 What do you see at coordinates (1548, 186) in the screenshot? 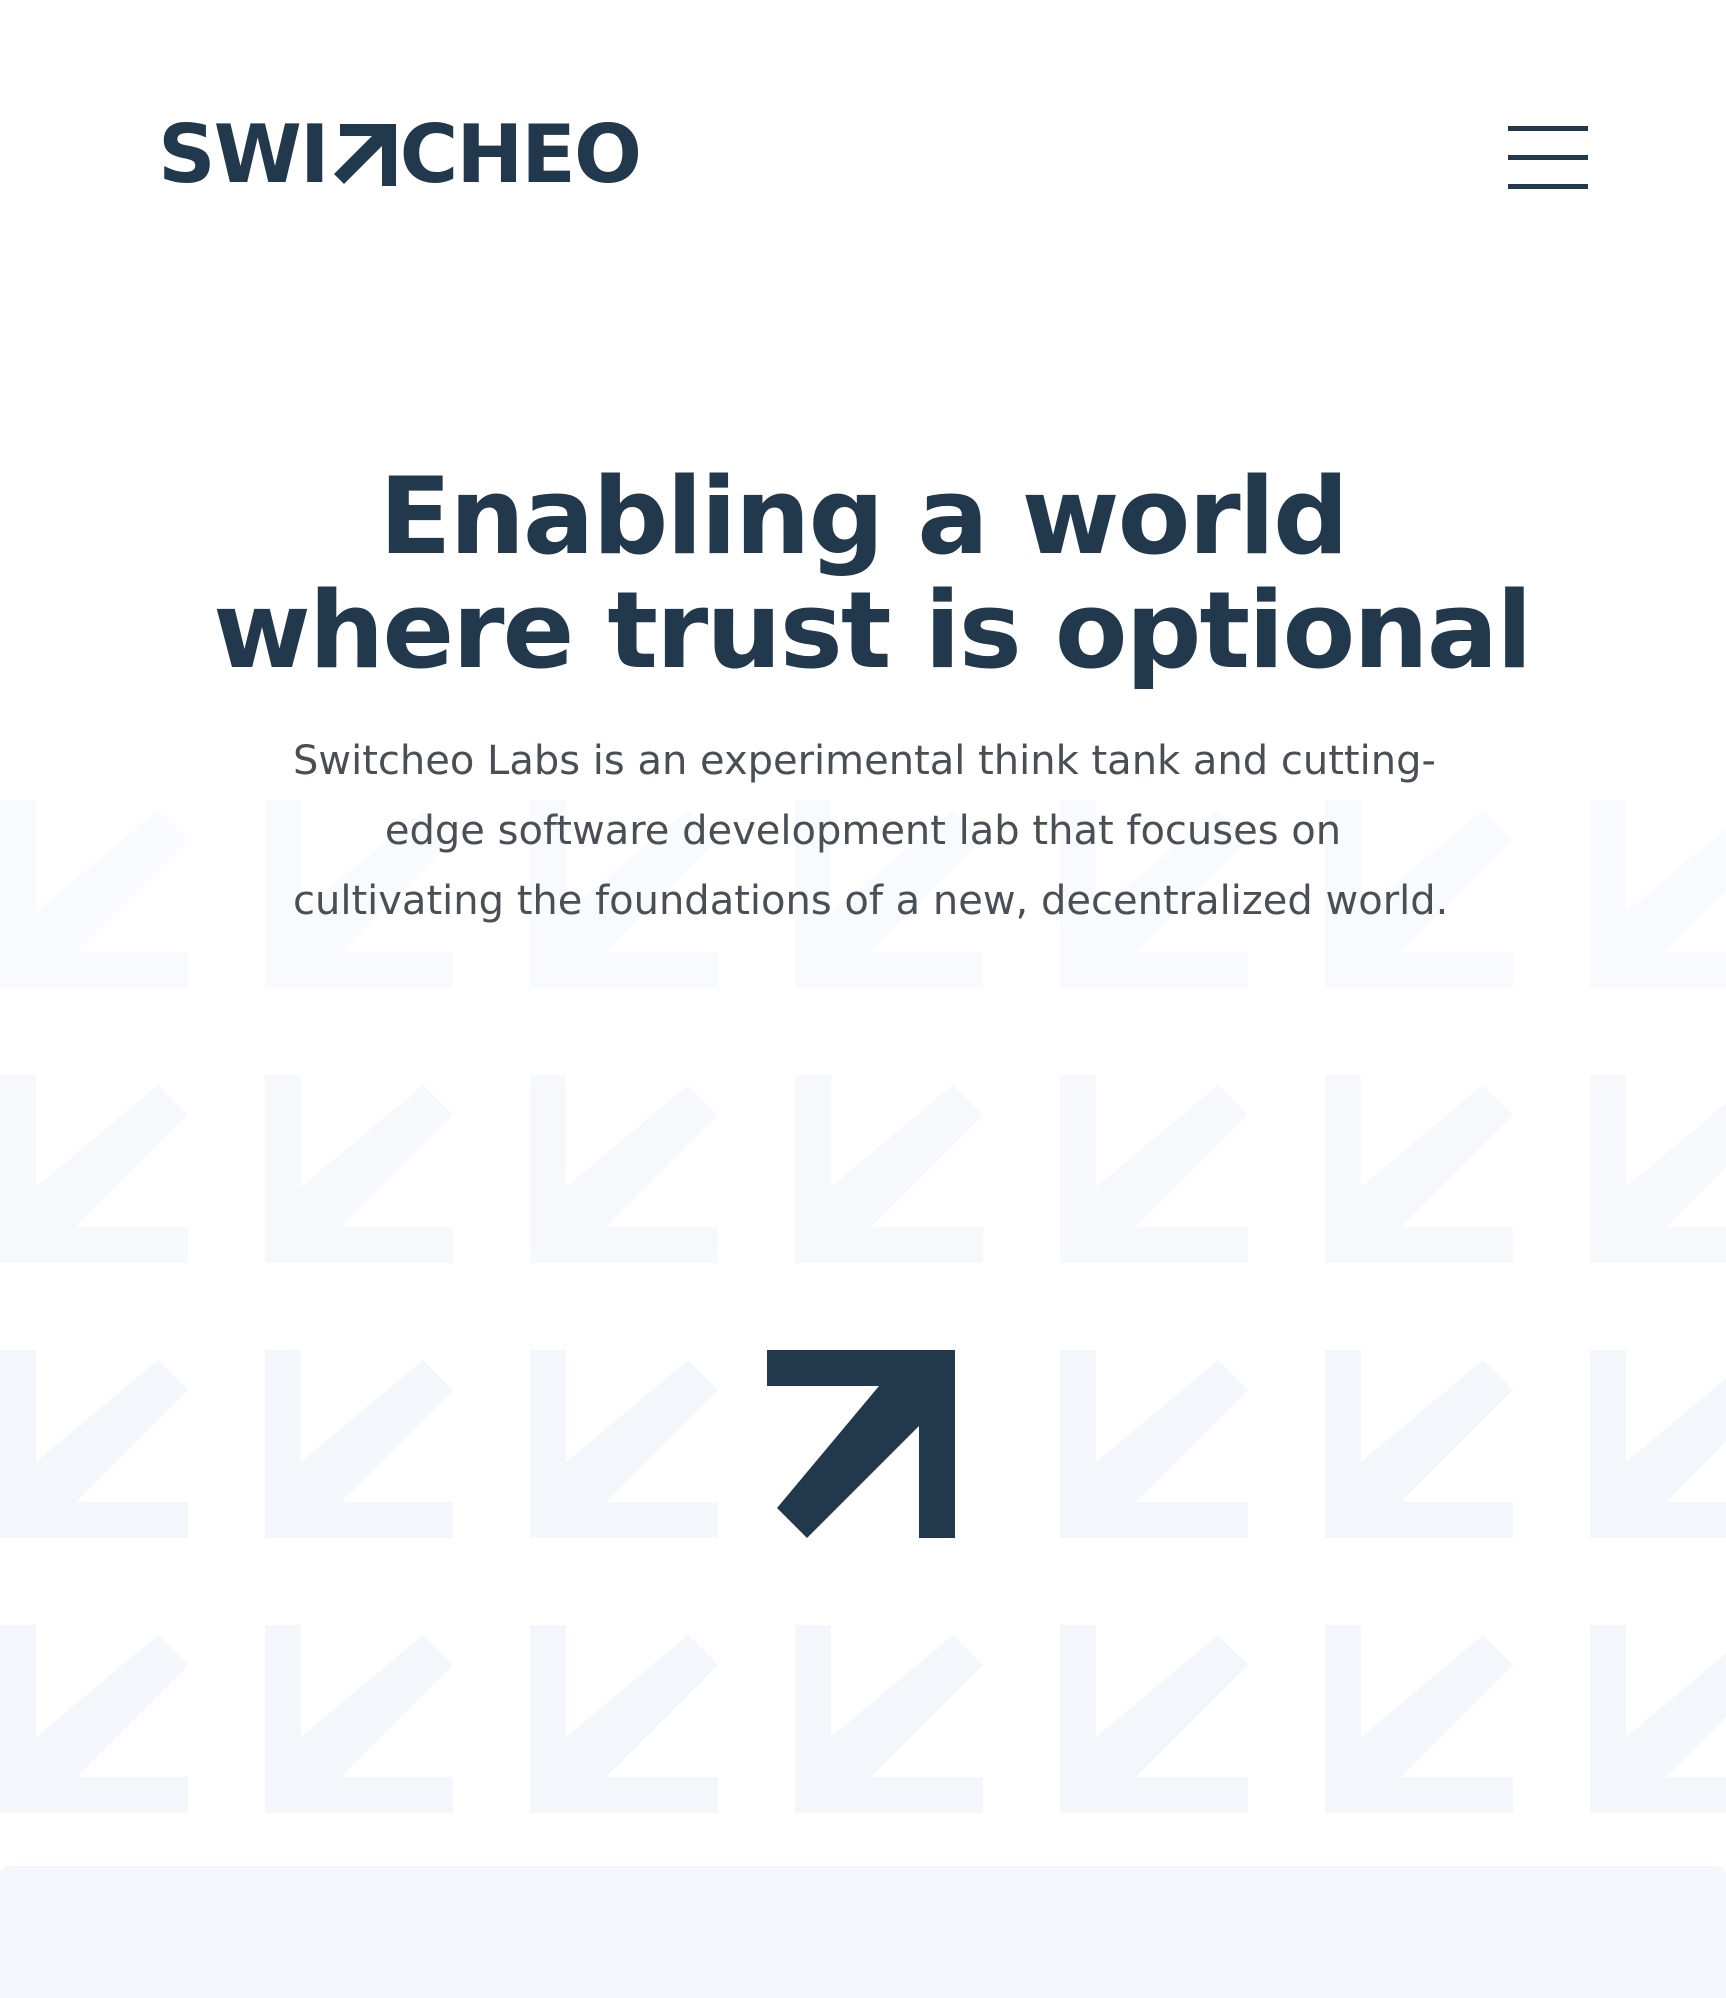
I see `menu-bar-bottom` at bounding box center [1548, 186].